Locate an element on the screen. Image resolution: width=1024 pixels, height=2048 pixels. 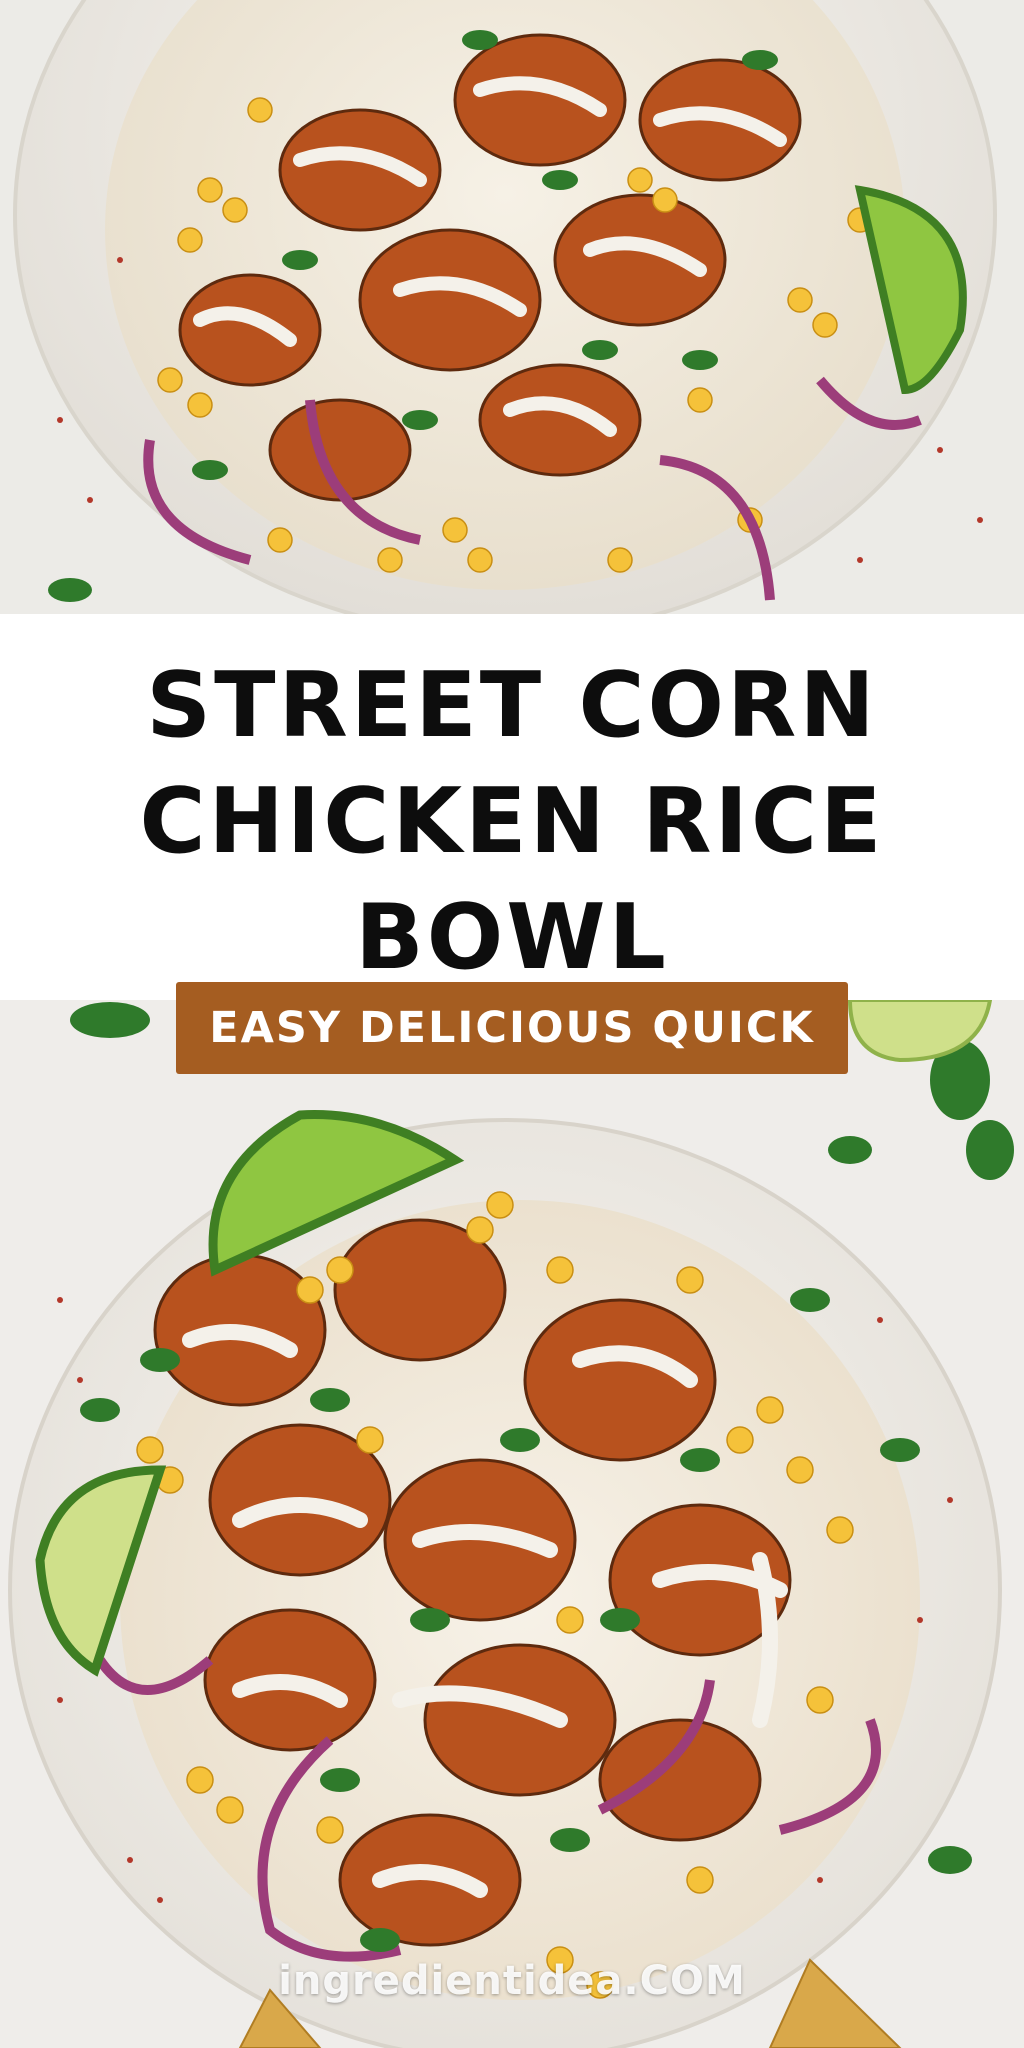
title-line-1: STREET CORN is located at coordinates (512, 705).